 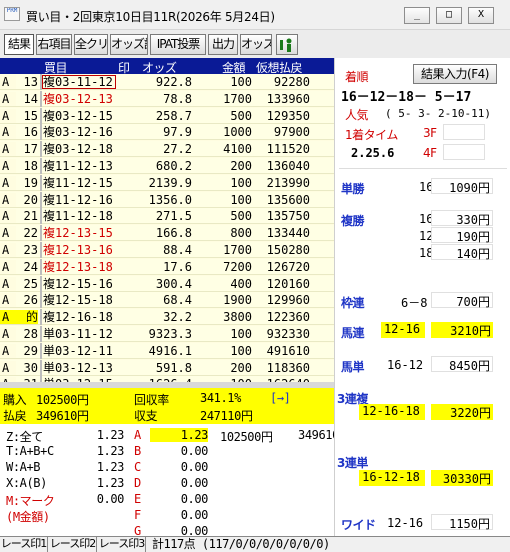 I want to click on row-number-cell: 25, so click(x=30, y=283).